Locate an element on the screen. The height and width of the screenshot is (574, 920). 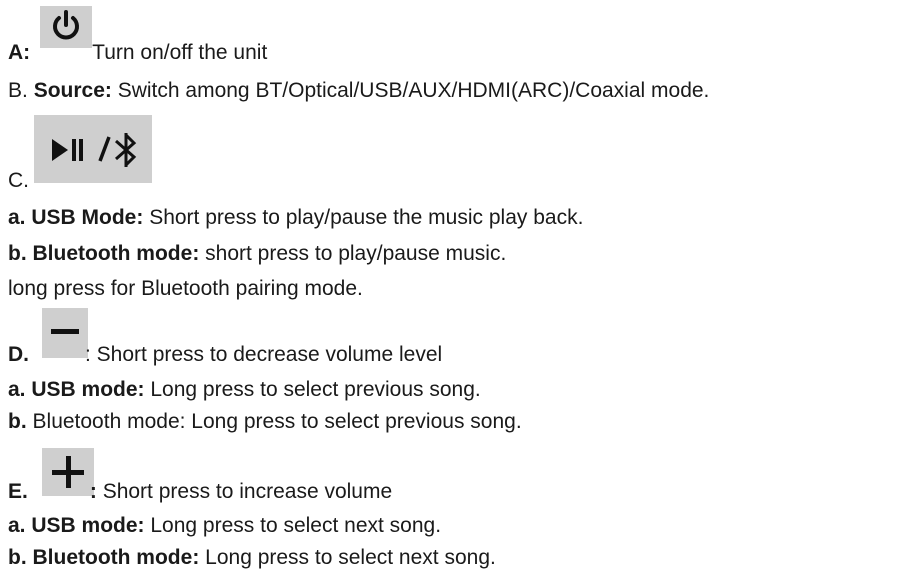
section-c-item-a-label: a. USB Mode: is located at coordinates (76, 217).